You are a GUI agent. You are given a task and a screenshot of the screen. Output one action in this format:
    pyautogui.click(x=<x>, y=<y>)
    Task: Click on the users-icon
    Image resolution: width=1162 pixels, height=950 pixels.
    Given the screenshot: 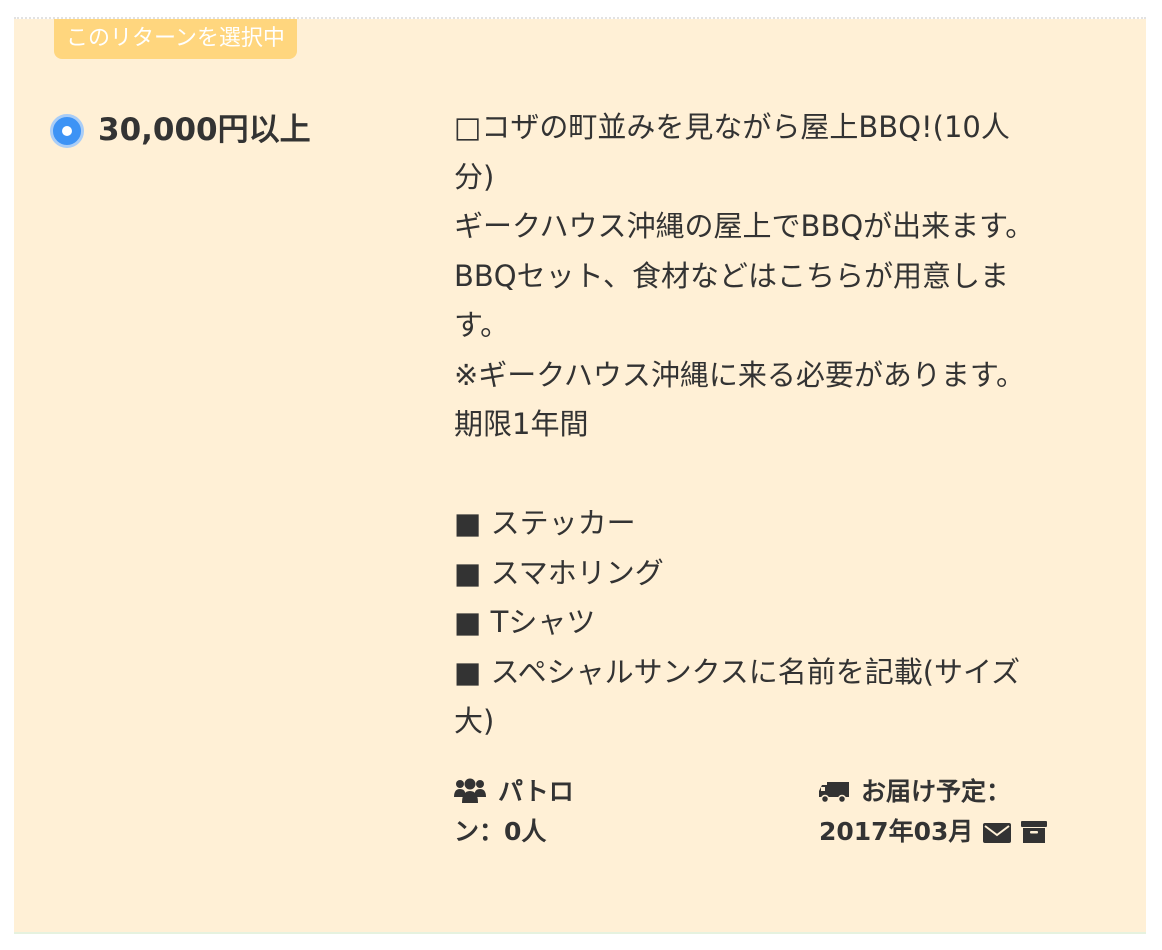 What is the action you would take?
    pyautogui.click(x=470, y=796)
    